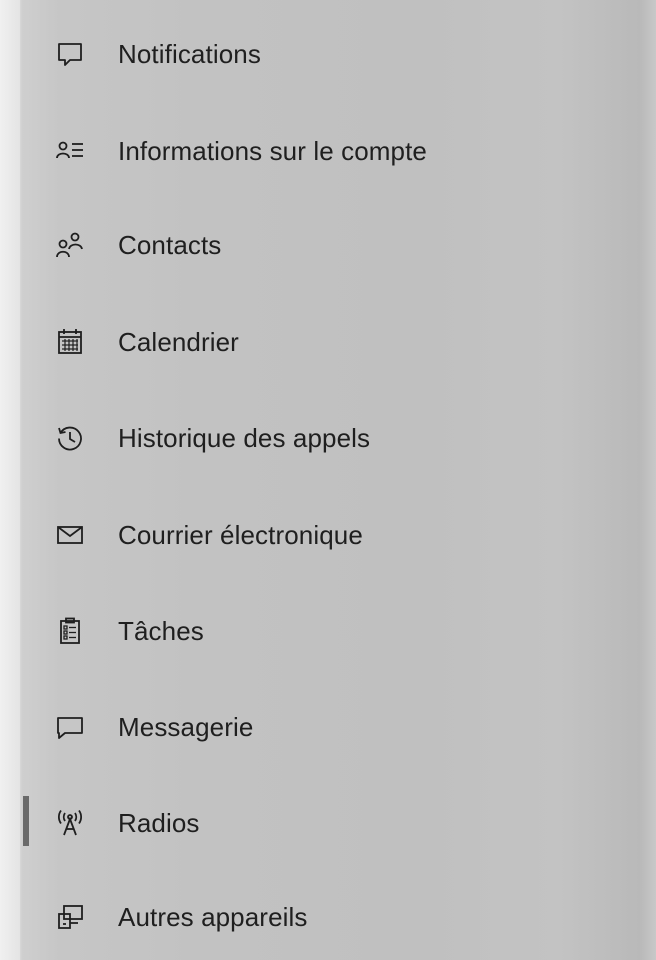  I want to click on messaging-icon, so click(70, 727).